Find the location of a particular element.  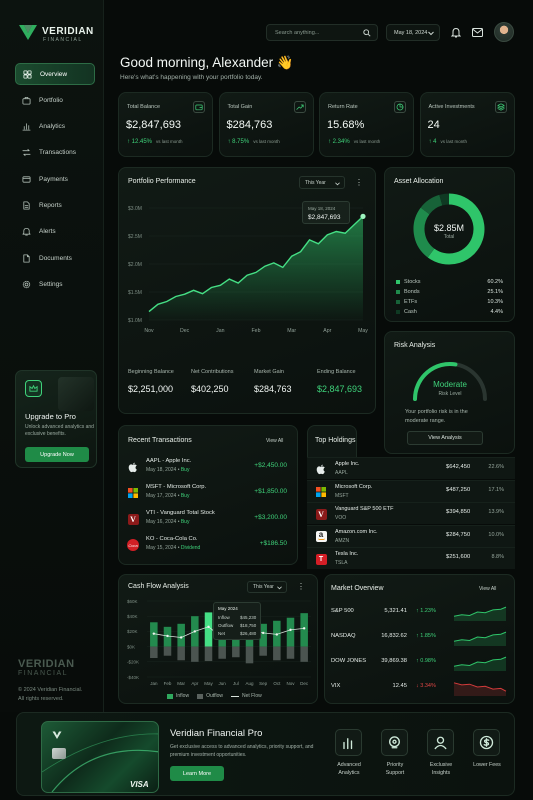

stat-card-return-rate: Return Rate 15.68% ↑ 2.34% vs last month is located at coordinates (366, 124).